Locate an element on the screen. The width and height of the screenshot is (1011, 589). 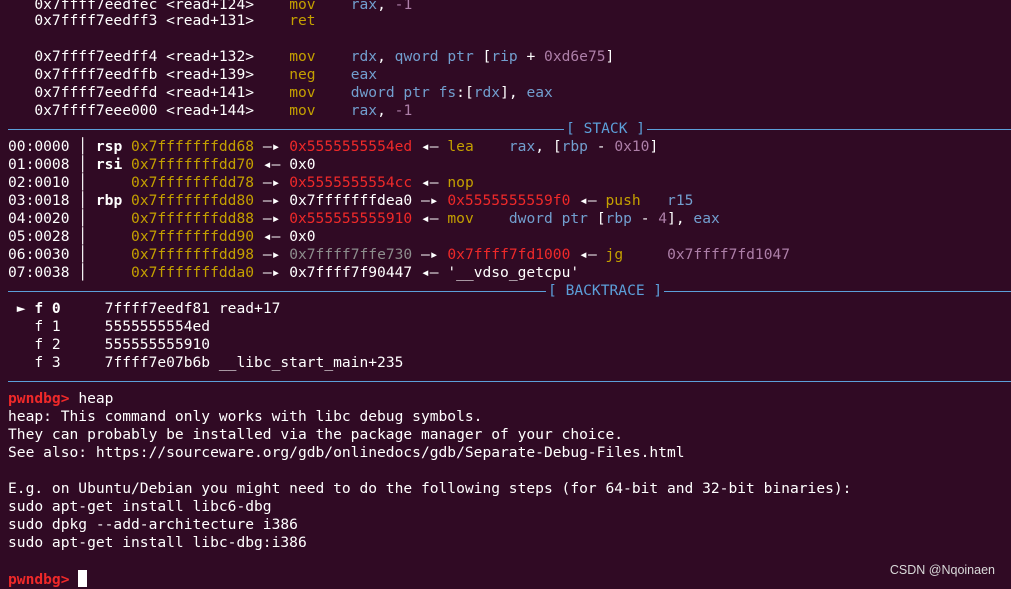
disasm-address: 0x7ffff7eedff3 is located at coordinates (96, 20).